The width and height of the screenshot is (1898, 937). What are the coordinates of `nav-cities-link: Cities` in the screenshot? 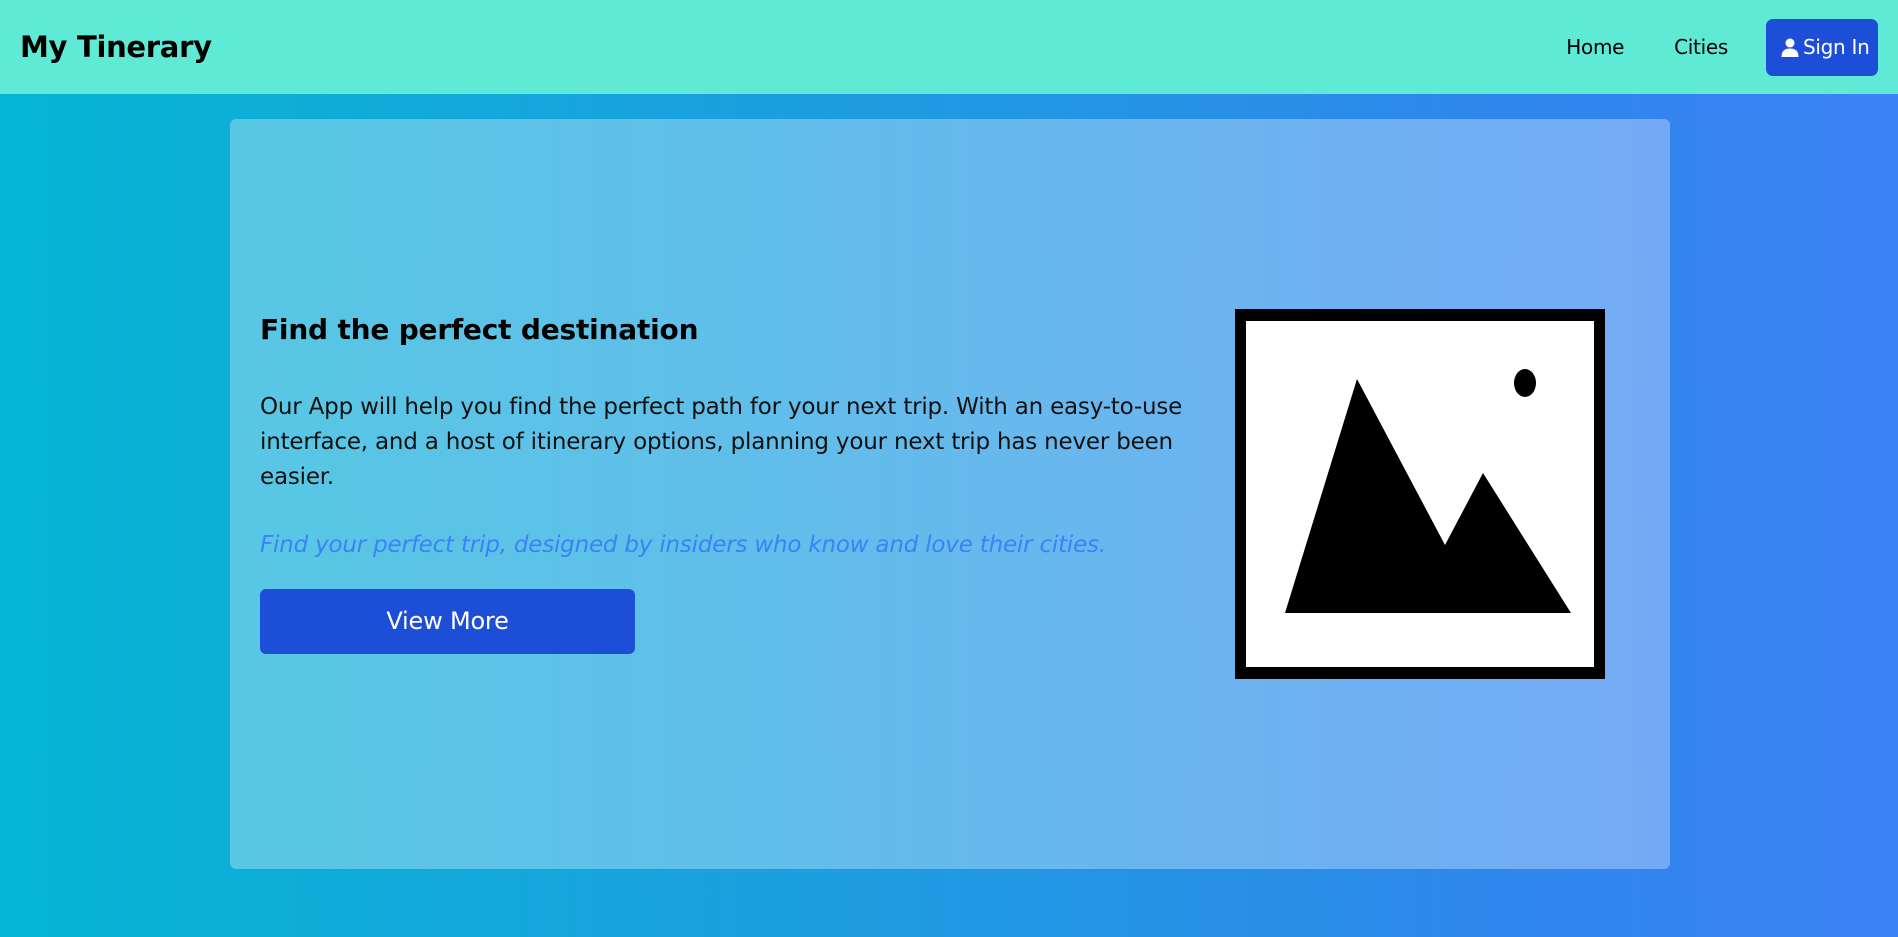 It's located at (1701, 47).